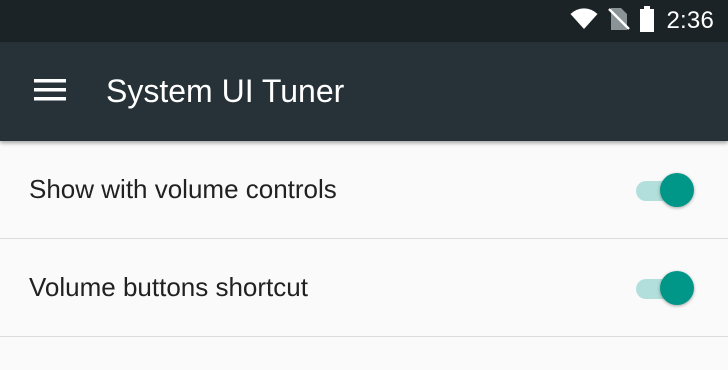  I want to click on status-bar: 2:36, so click(364, 21).